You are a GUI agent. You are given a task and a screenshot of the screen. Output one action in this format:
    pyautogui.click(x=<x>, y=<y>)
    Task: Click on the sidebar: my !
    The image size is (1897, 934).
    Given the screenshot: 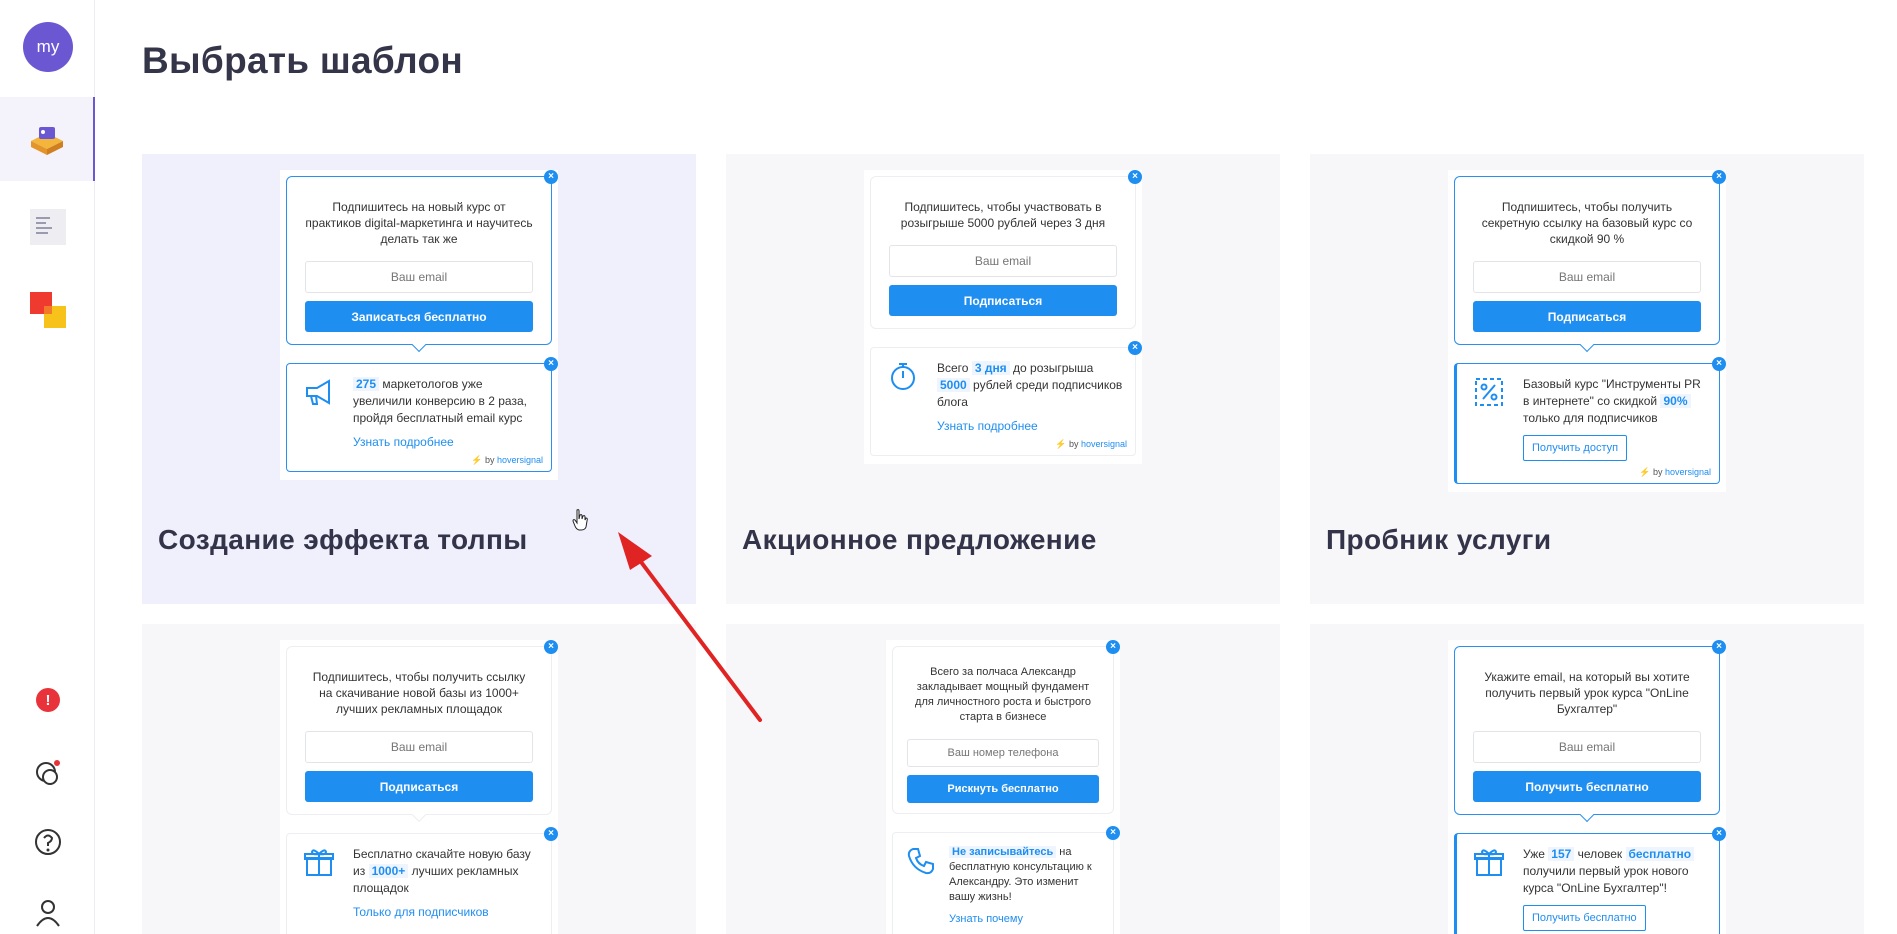 What is the action you would take?
    pyautogui.click(x=47, y=467)
    